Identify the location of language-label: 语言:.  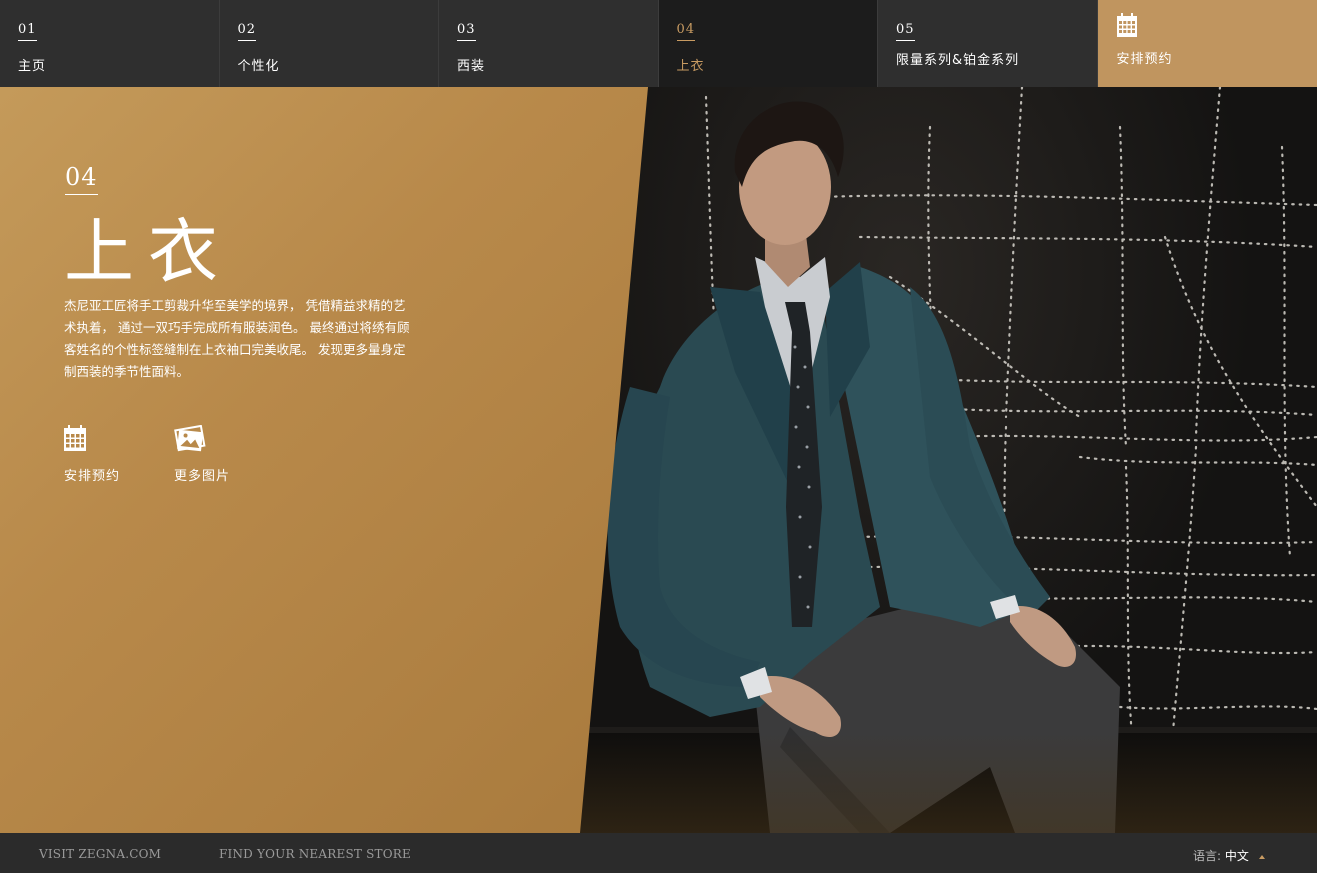
(1207, 856).